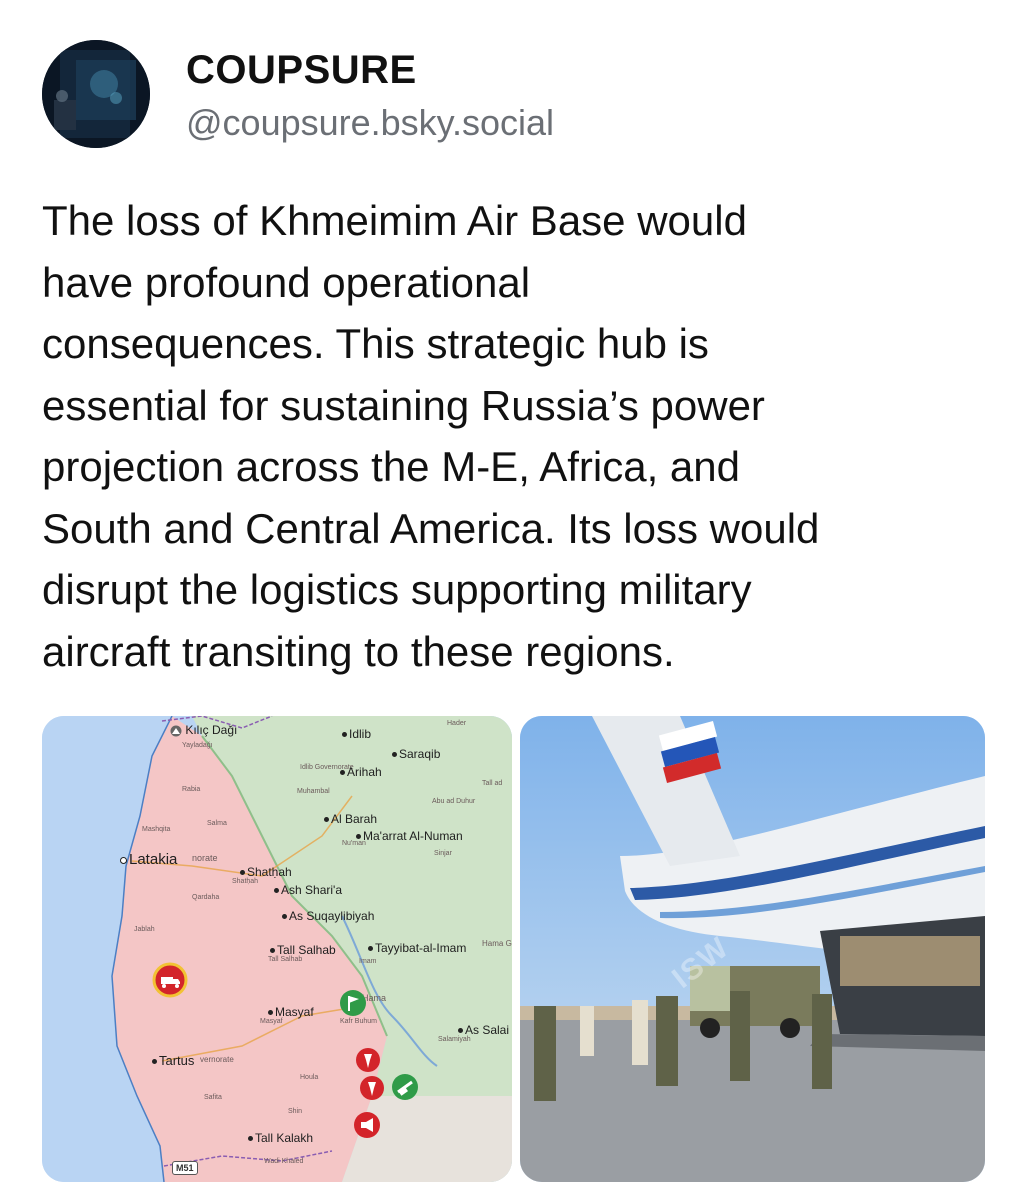 The image size is (1027, 1200). What do you see at coordinates (294, 1012) in the screenshot?
I see `map-label-masyaf-text: Masyaf` at bounding box center [294, 1012].